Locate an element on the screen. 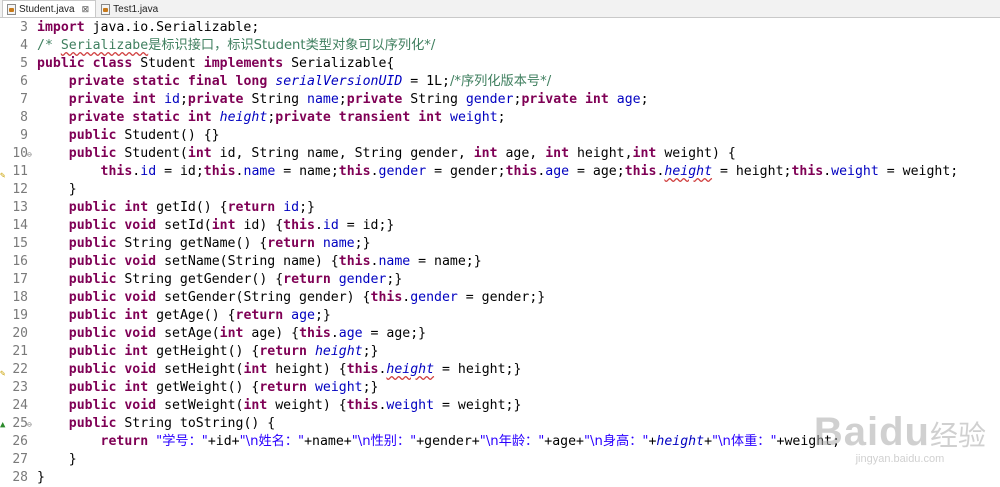 Image resolution: width=1000 pixels, height=487 pixels. code-token: height, is located at coordinates (601, 153).